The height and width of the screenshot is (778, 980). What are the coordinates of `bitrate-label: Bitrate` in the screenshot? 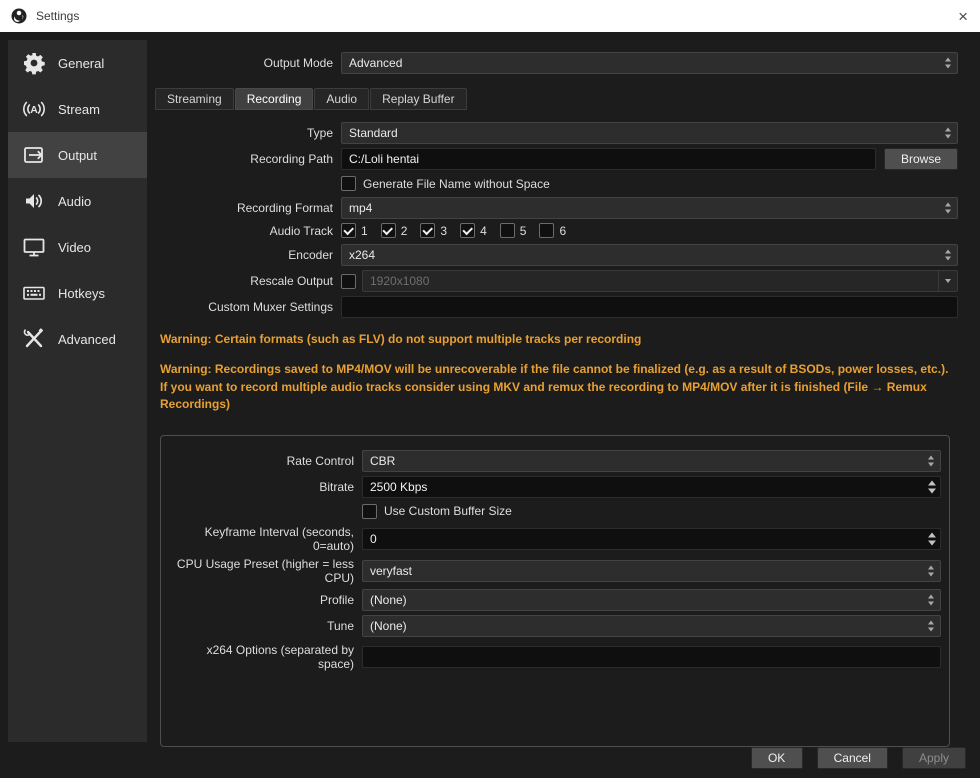 It's located at (336, 486).